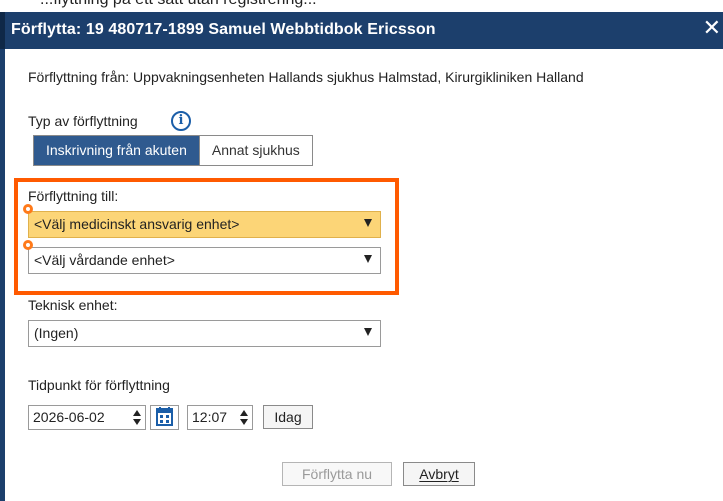 The image size is (723, 501). What do you see at coordinates (56, 333) in the screenshot?
I see `technical-unit-value: (Ingen)` at bounding box center [56, 333].